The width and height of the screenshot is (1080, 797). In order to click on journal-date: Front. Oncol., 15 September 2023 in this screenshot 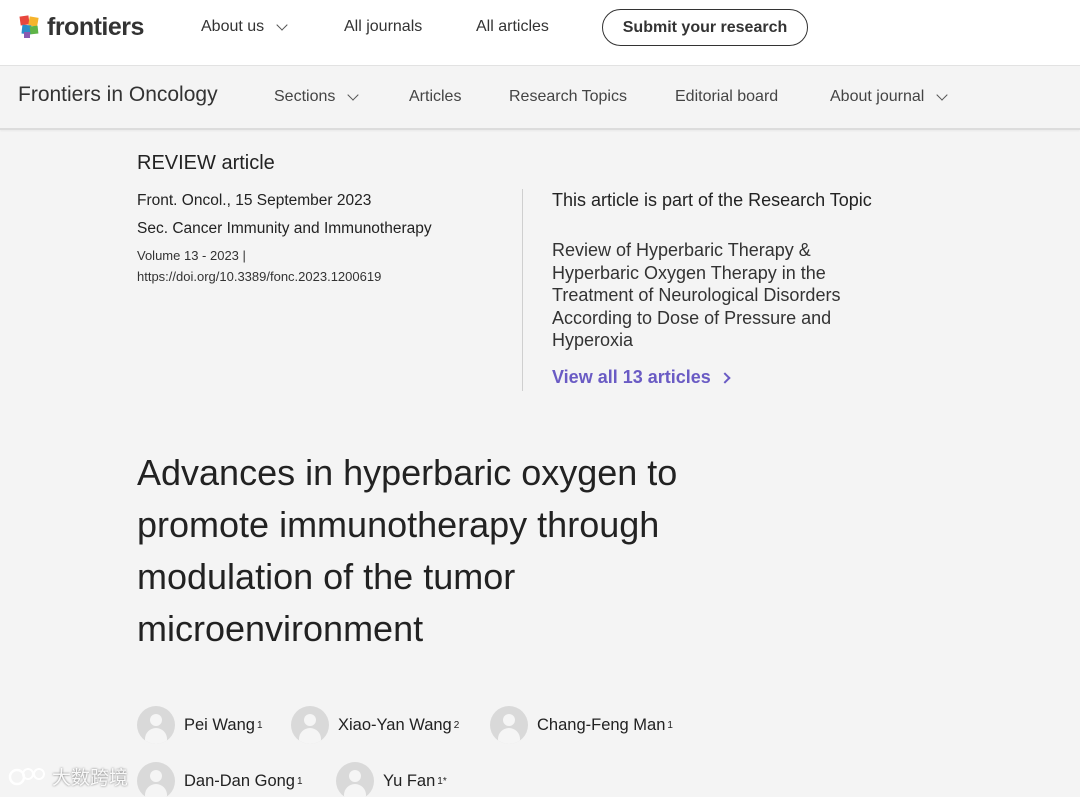, I will do `click(254, 200)`.